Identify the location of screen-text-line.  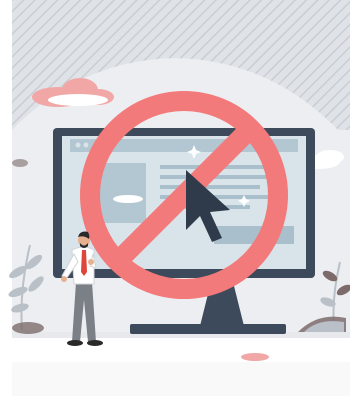
(210, 187).